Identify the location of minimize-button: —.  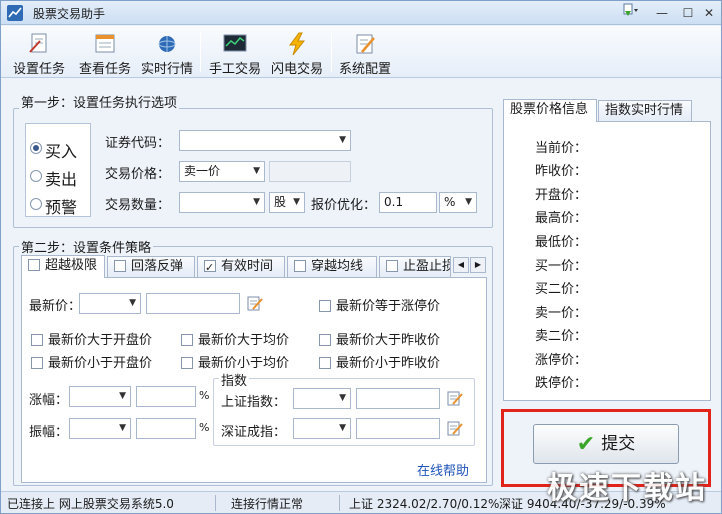
(662, 13).